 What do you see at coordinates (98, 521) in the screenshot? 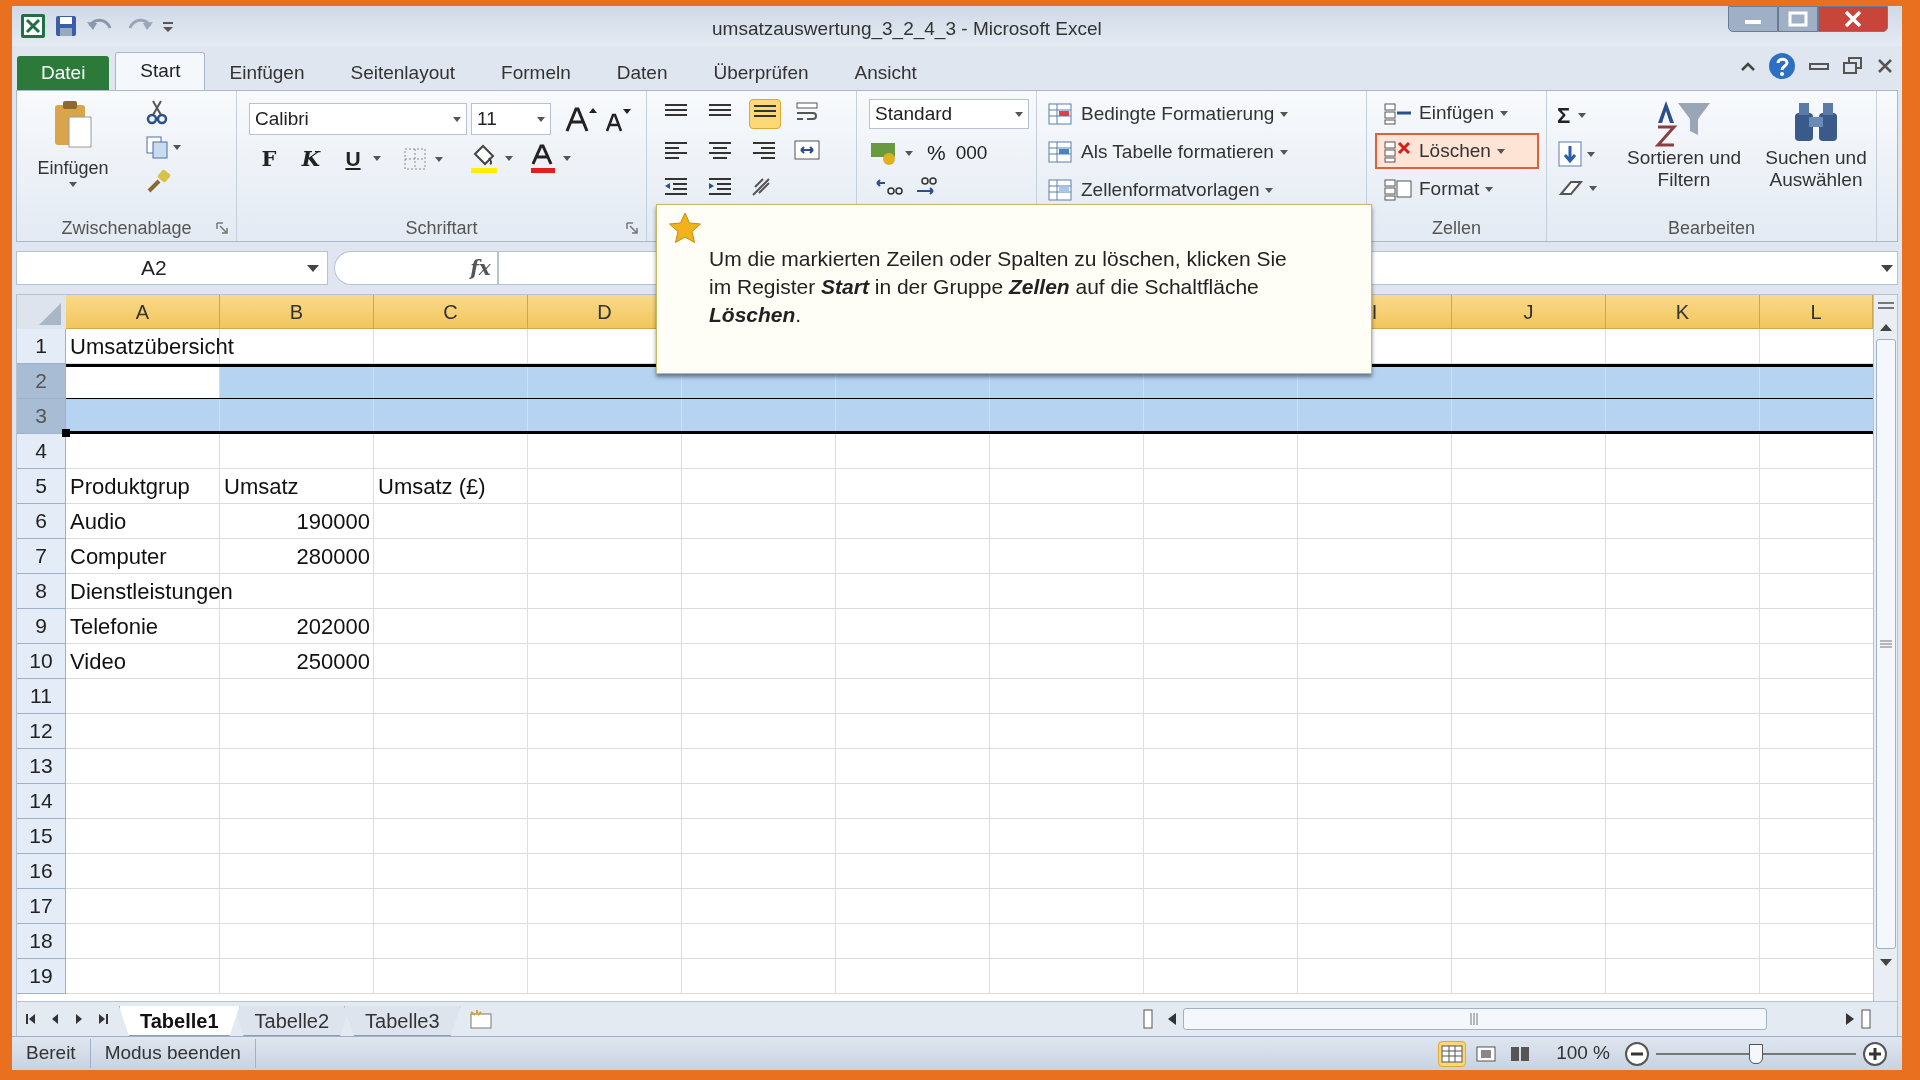
I see `cell-text: Audio` at bounding box center [98, 521].